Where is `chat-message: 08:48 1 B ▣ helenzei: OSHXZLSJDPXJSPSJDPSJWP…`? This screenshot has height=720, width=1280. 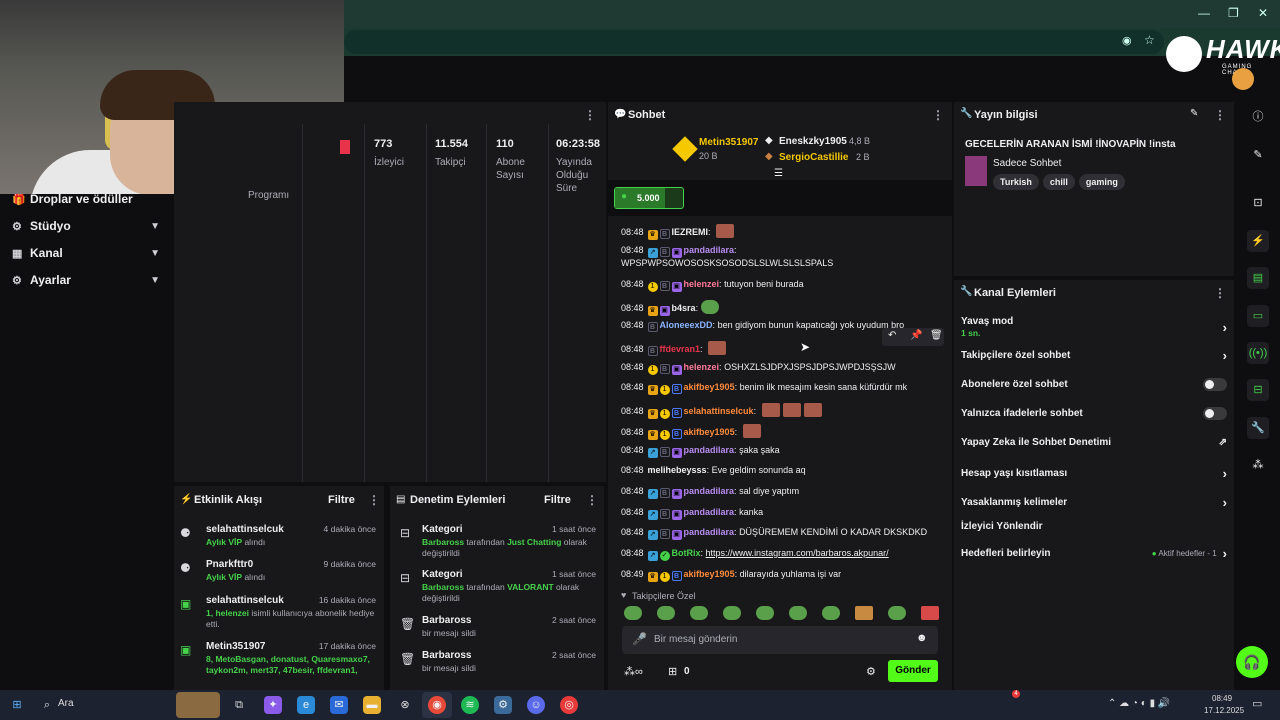 chat-message: 08:48 1 B ▣ helenzei: OSHXZLSJDPXJSPSJDPSJWP… is located at coordinates (782, 368).